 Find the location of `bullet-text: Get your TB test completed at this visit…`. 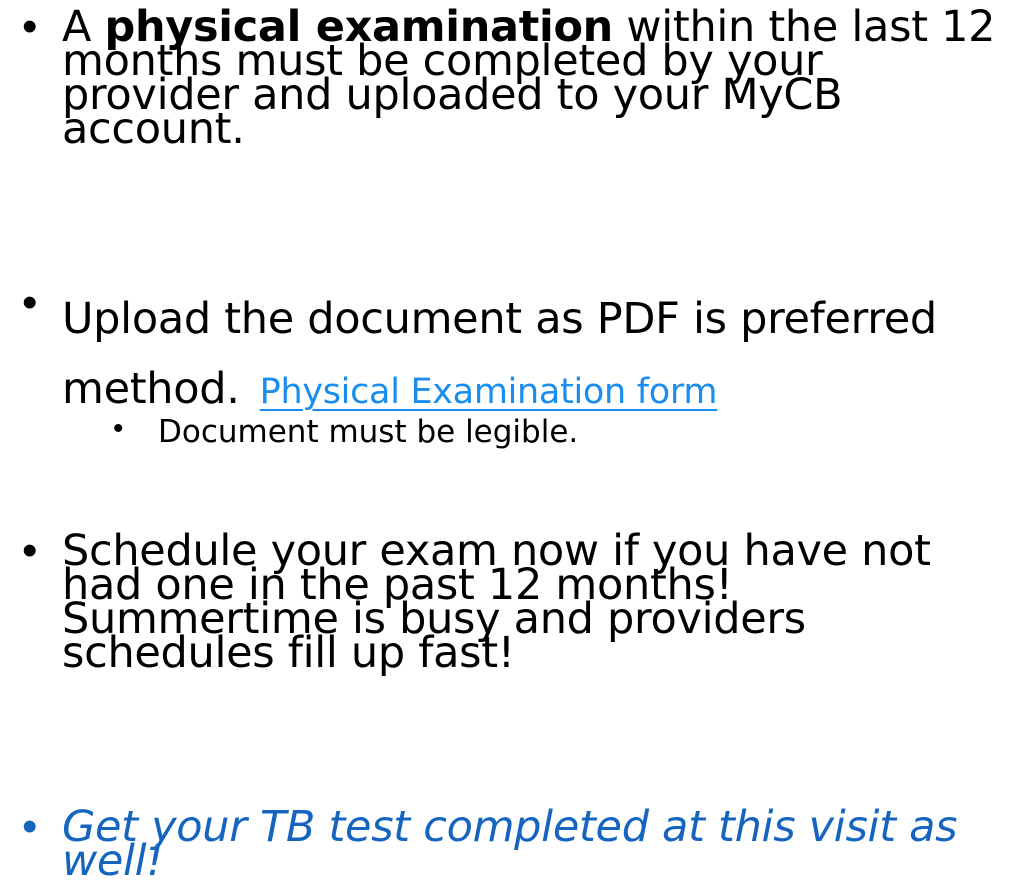

bullet-text: Get your TB test completed at this visit… is located at coordinates (510, 842).